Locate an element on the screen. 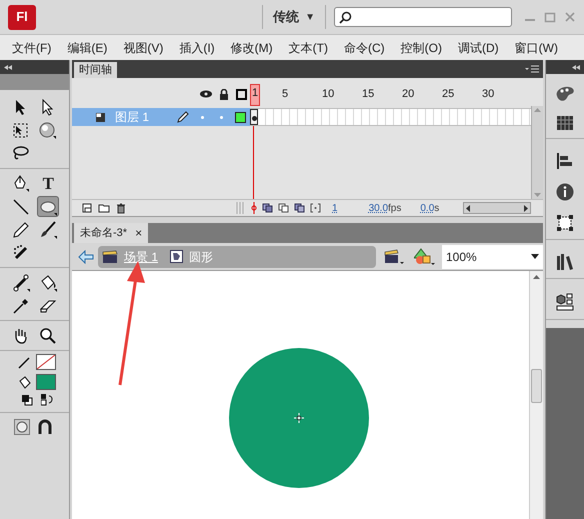 This screenshot has width=584, height=519. document-title: 未命名-3* is located at coordinates (104, 233).